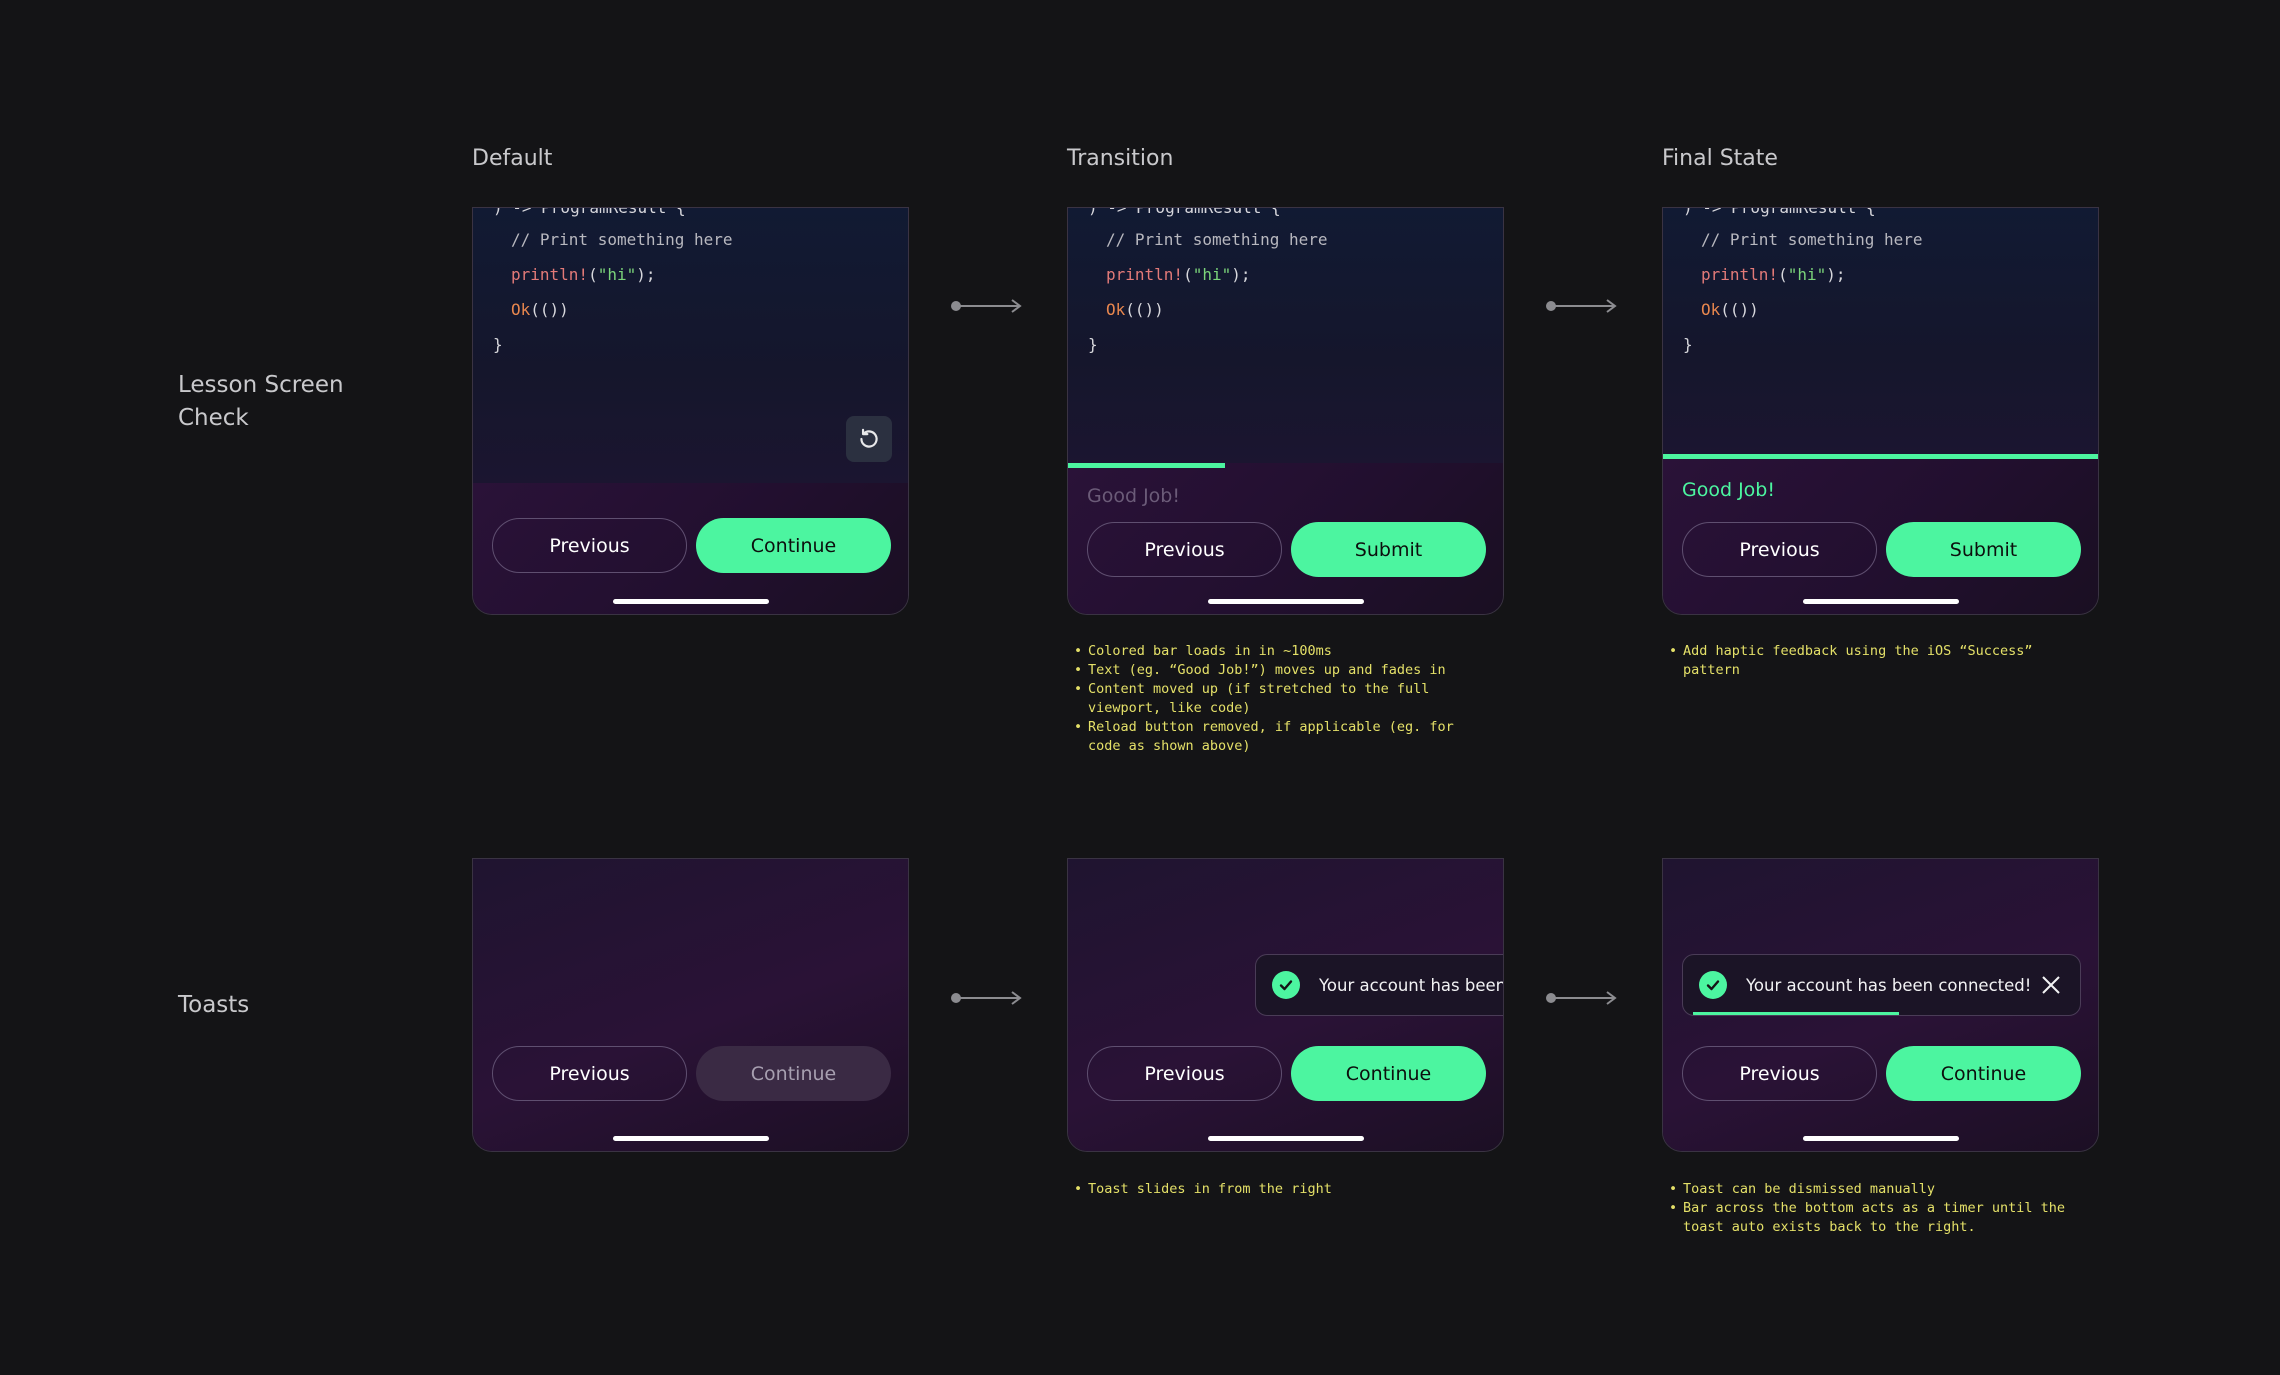 The height and width of the screenshot is (1375, 2280). I want to click on toast-notification: Your account has been connected!, so click(1881, 985).